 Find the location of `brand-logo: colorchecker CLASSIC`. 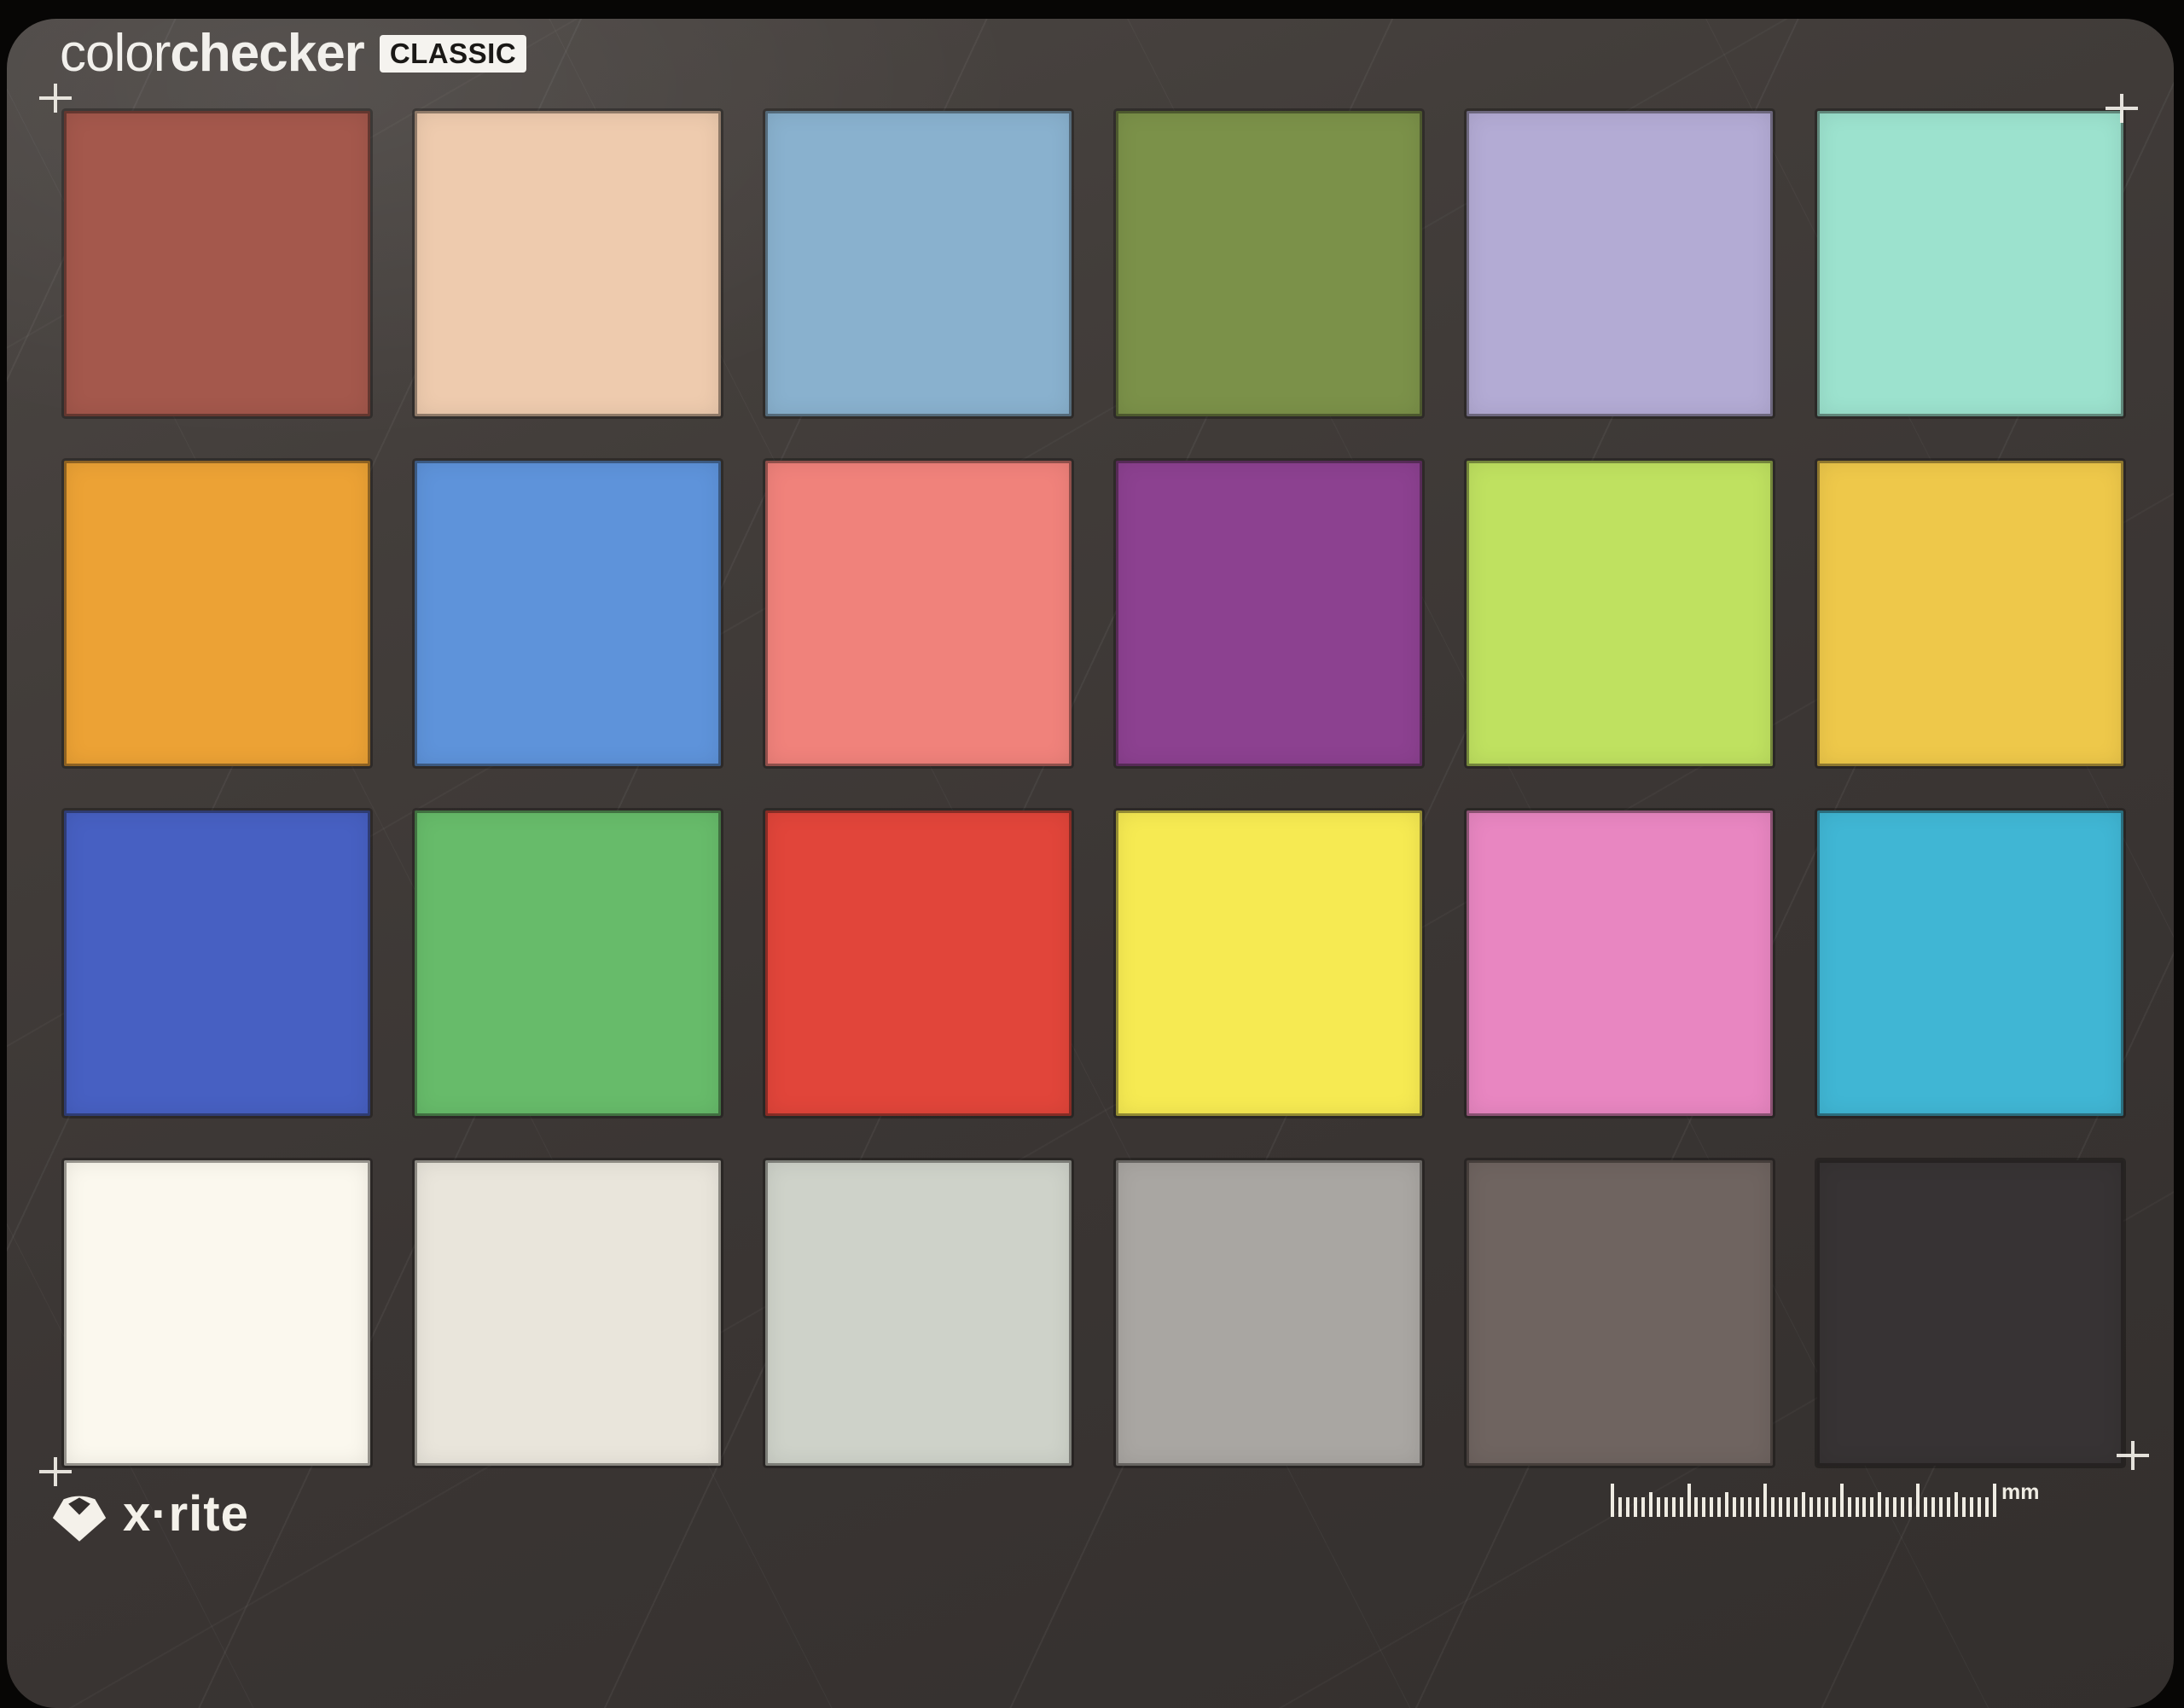

brand-logo: colorchecker CLASSIC is located at coordinates (294, 53).